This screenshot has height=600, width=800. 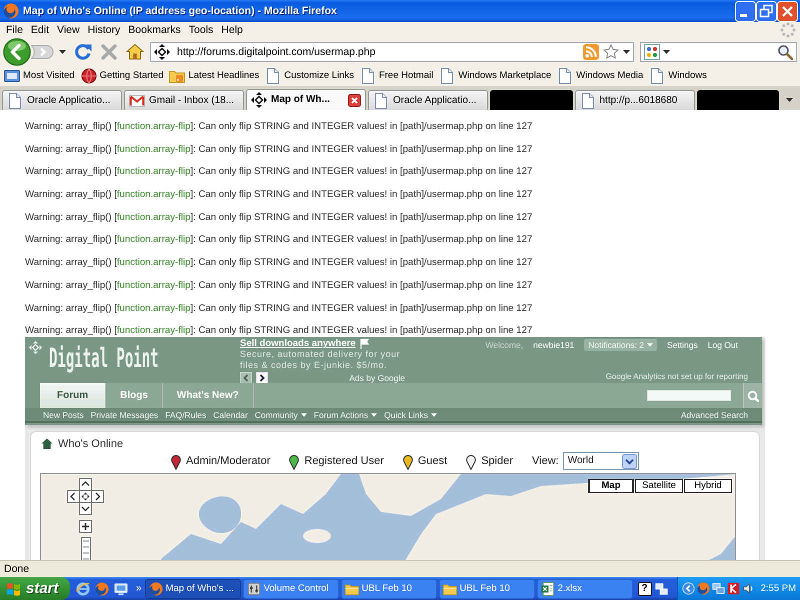 What do you see at coordinates (351, 589) in the screenshot?
I see `folder-icon` at bounding box center [351, 589].